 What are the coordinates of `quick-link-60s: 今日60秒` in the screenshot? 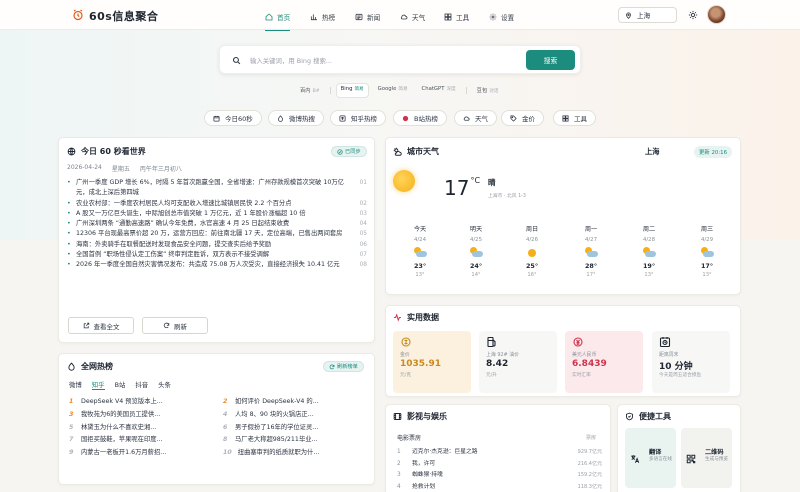 It's located at (233, 118).